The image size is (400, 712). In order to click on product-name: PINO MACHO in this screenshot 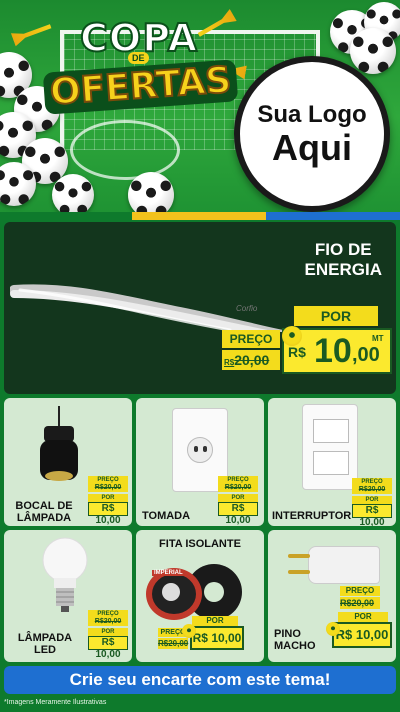, I will do `click(297, 640)`.